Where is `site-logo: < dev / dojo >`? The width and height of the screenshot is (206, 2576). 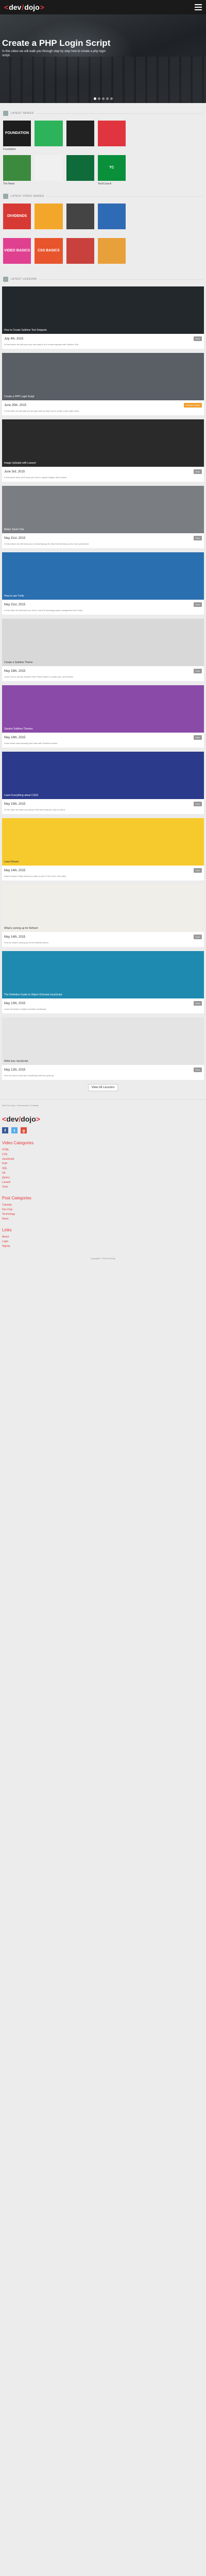
site-logo: < dev / dojo > is located at coordinates (24, 7).